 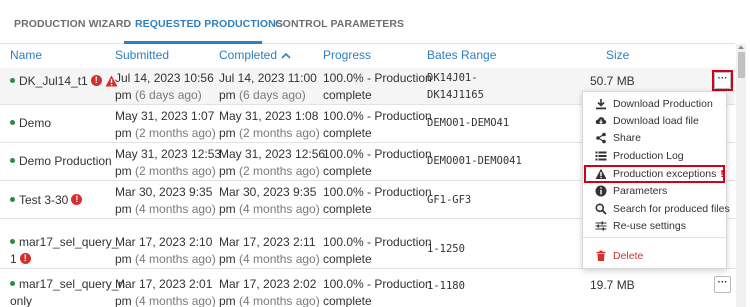 What do you see at coordinates (741, 47) in the screenshot?
I see `scroll-up-arrow-icon` at bounding box center [741, 47].